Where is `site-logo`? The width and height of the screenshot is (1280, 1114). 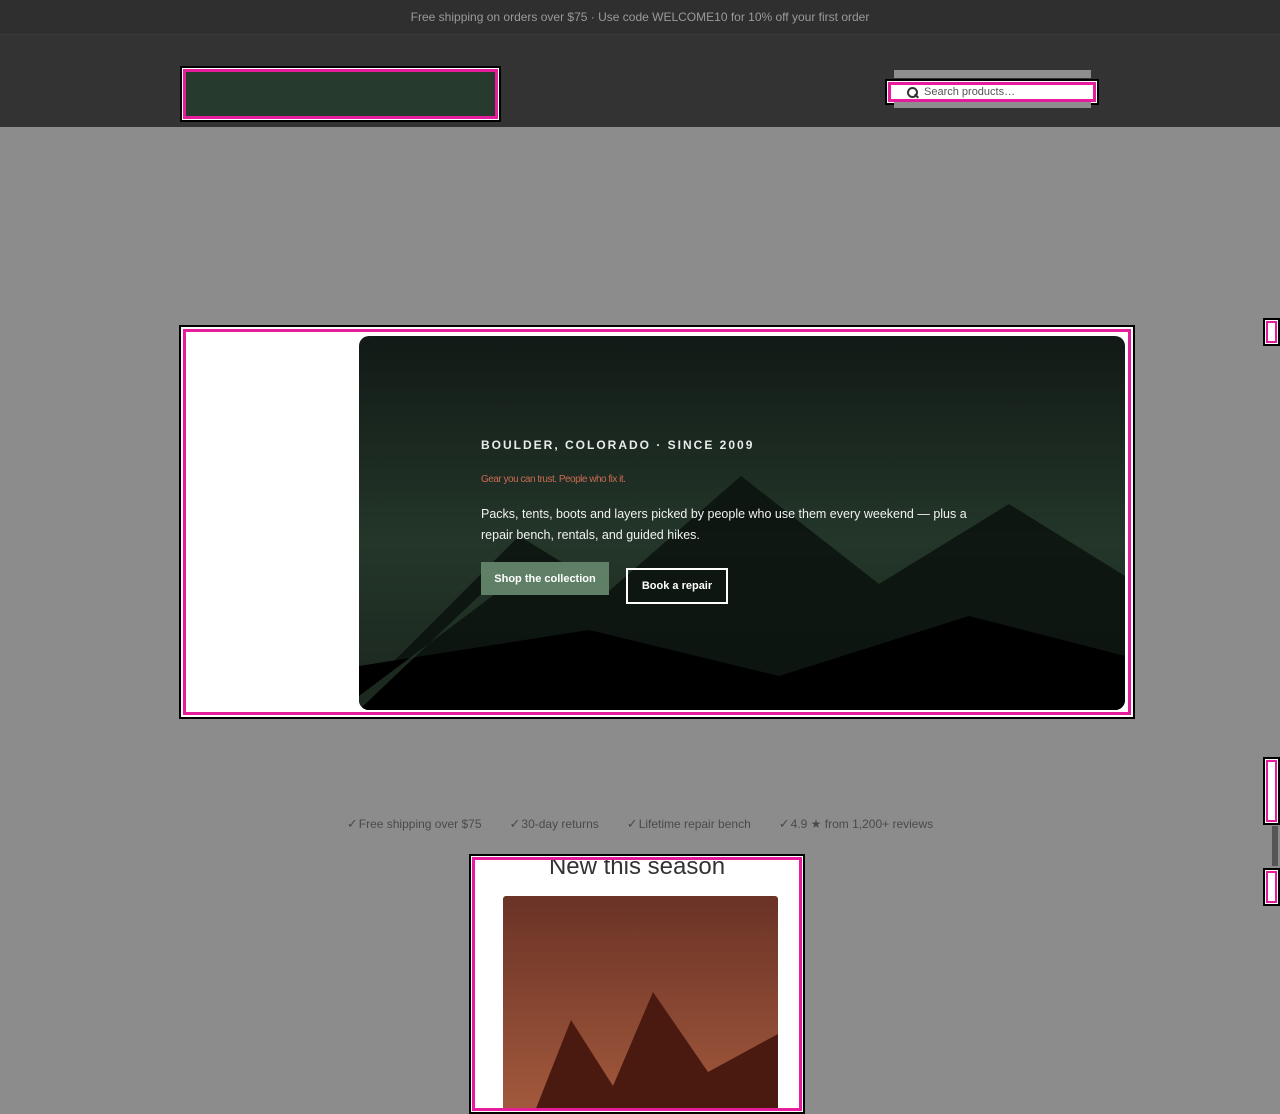
site-logo is located at coordinates (340, 94).